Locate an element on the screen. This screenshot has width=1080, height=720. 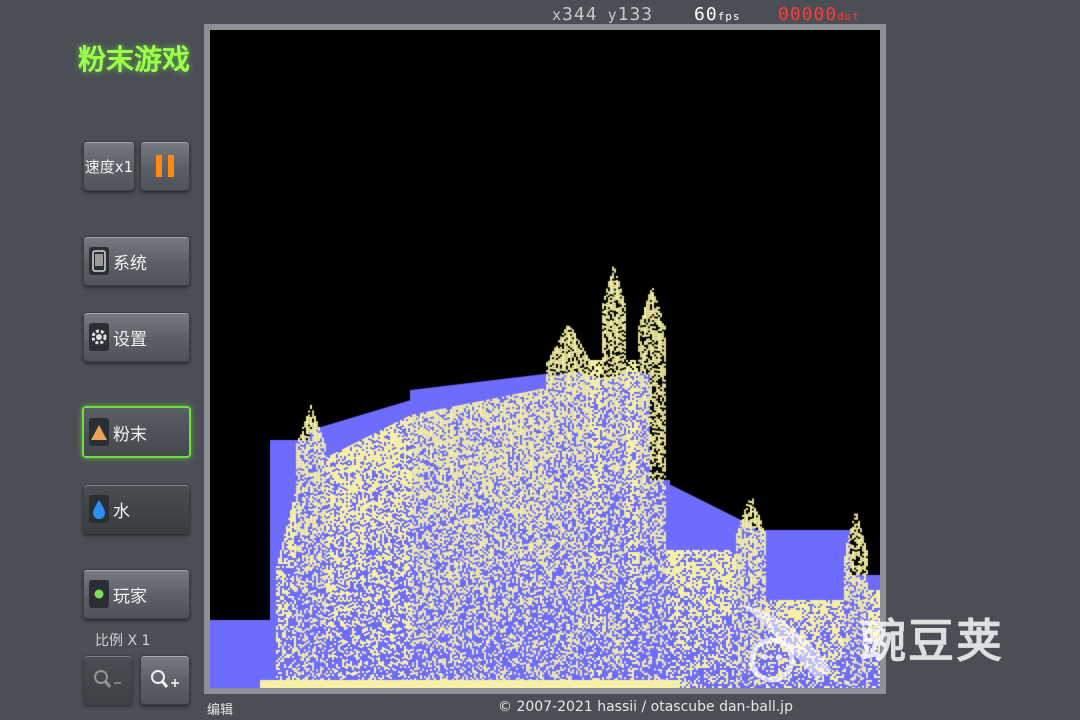
zoom-in-icon is located at coordinates (165, 679).